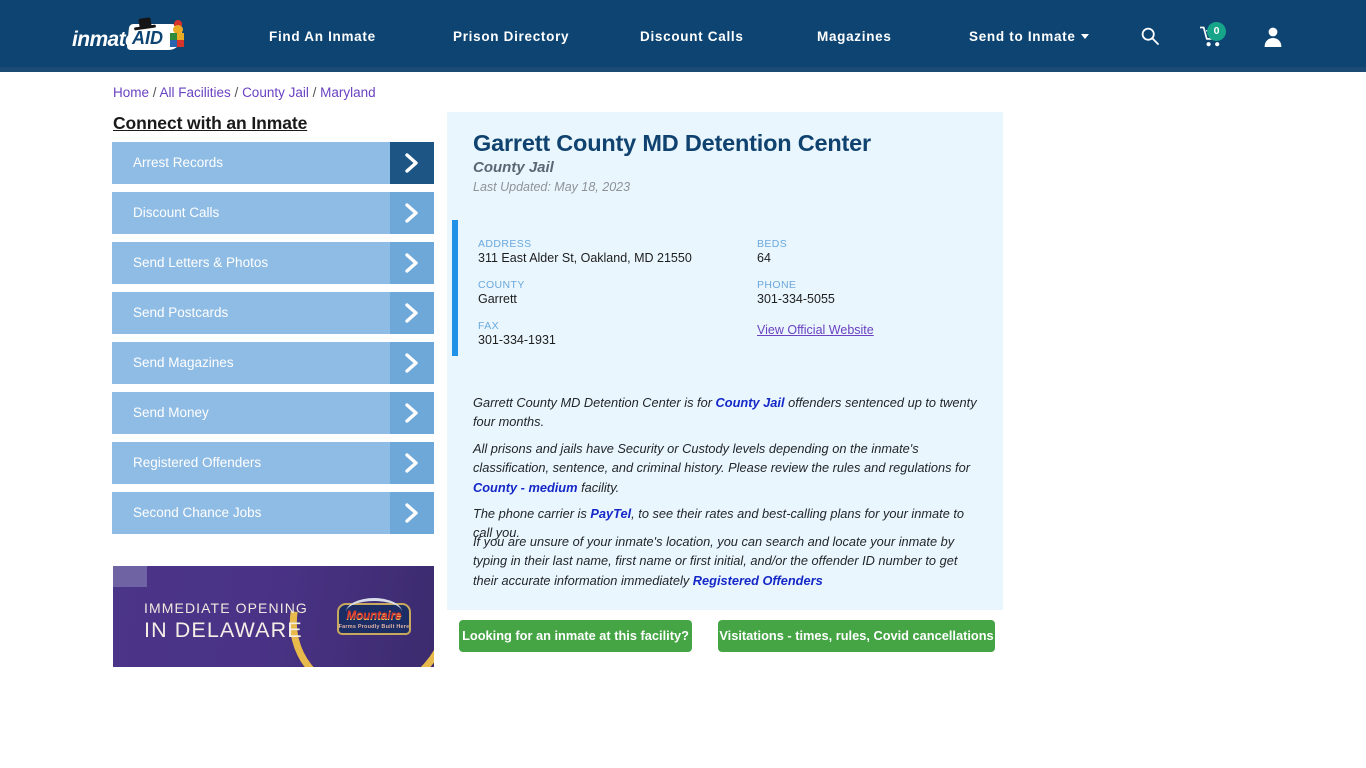  I want to click on sidebar-item-label: Send Magazines, so click(183, 362).